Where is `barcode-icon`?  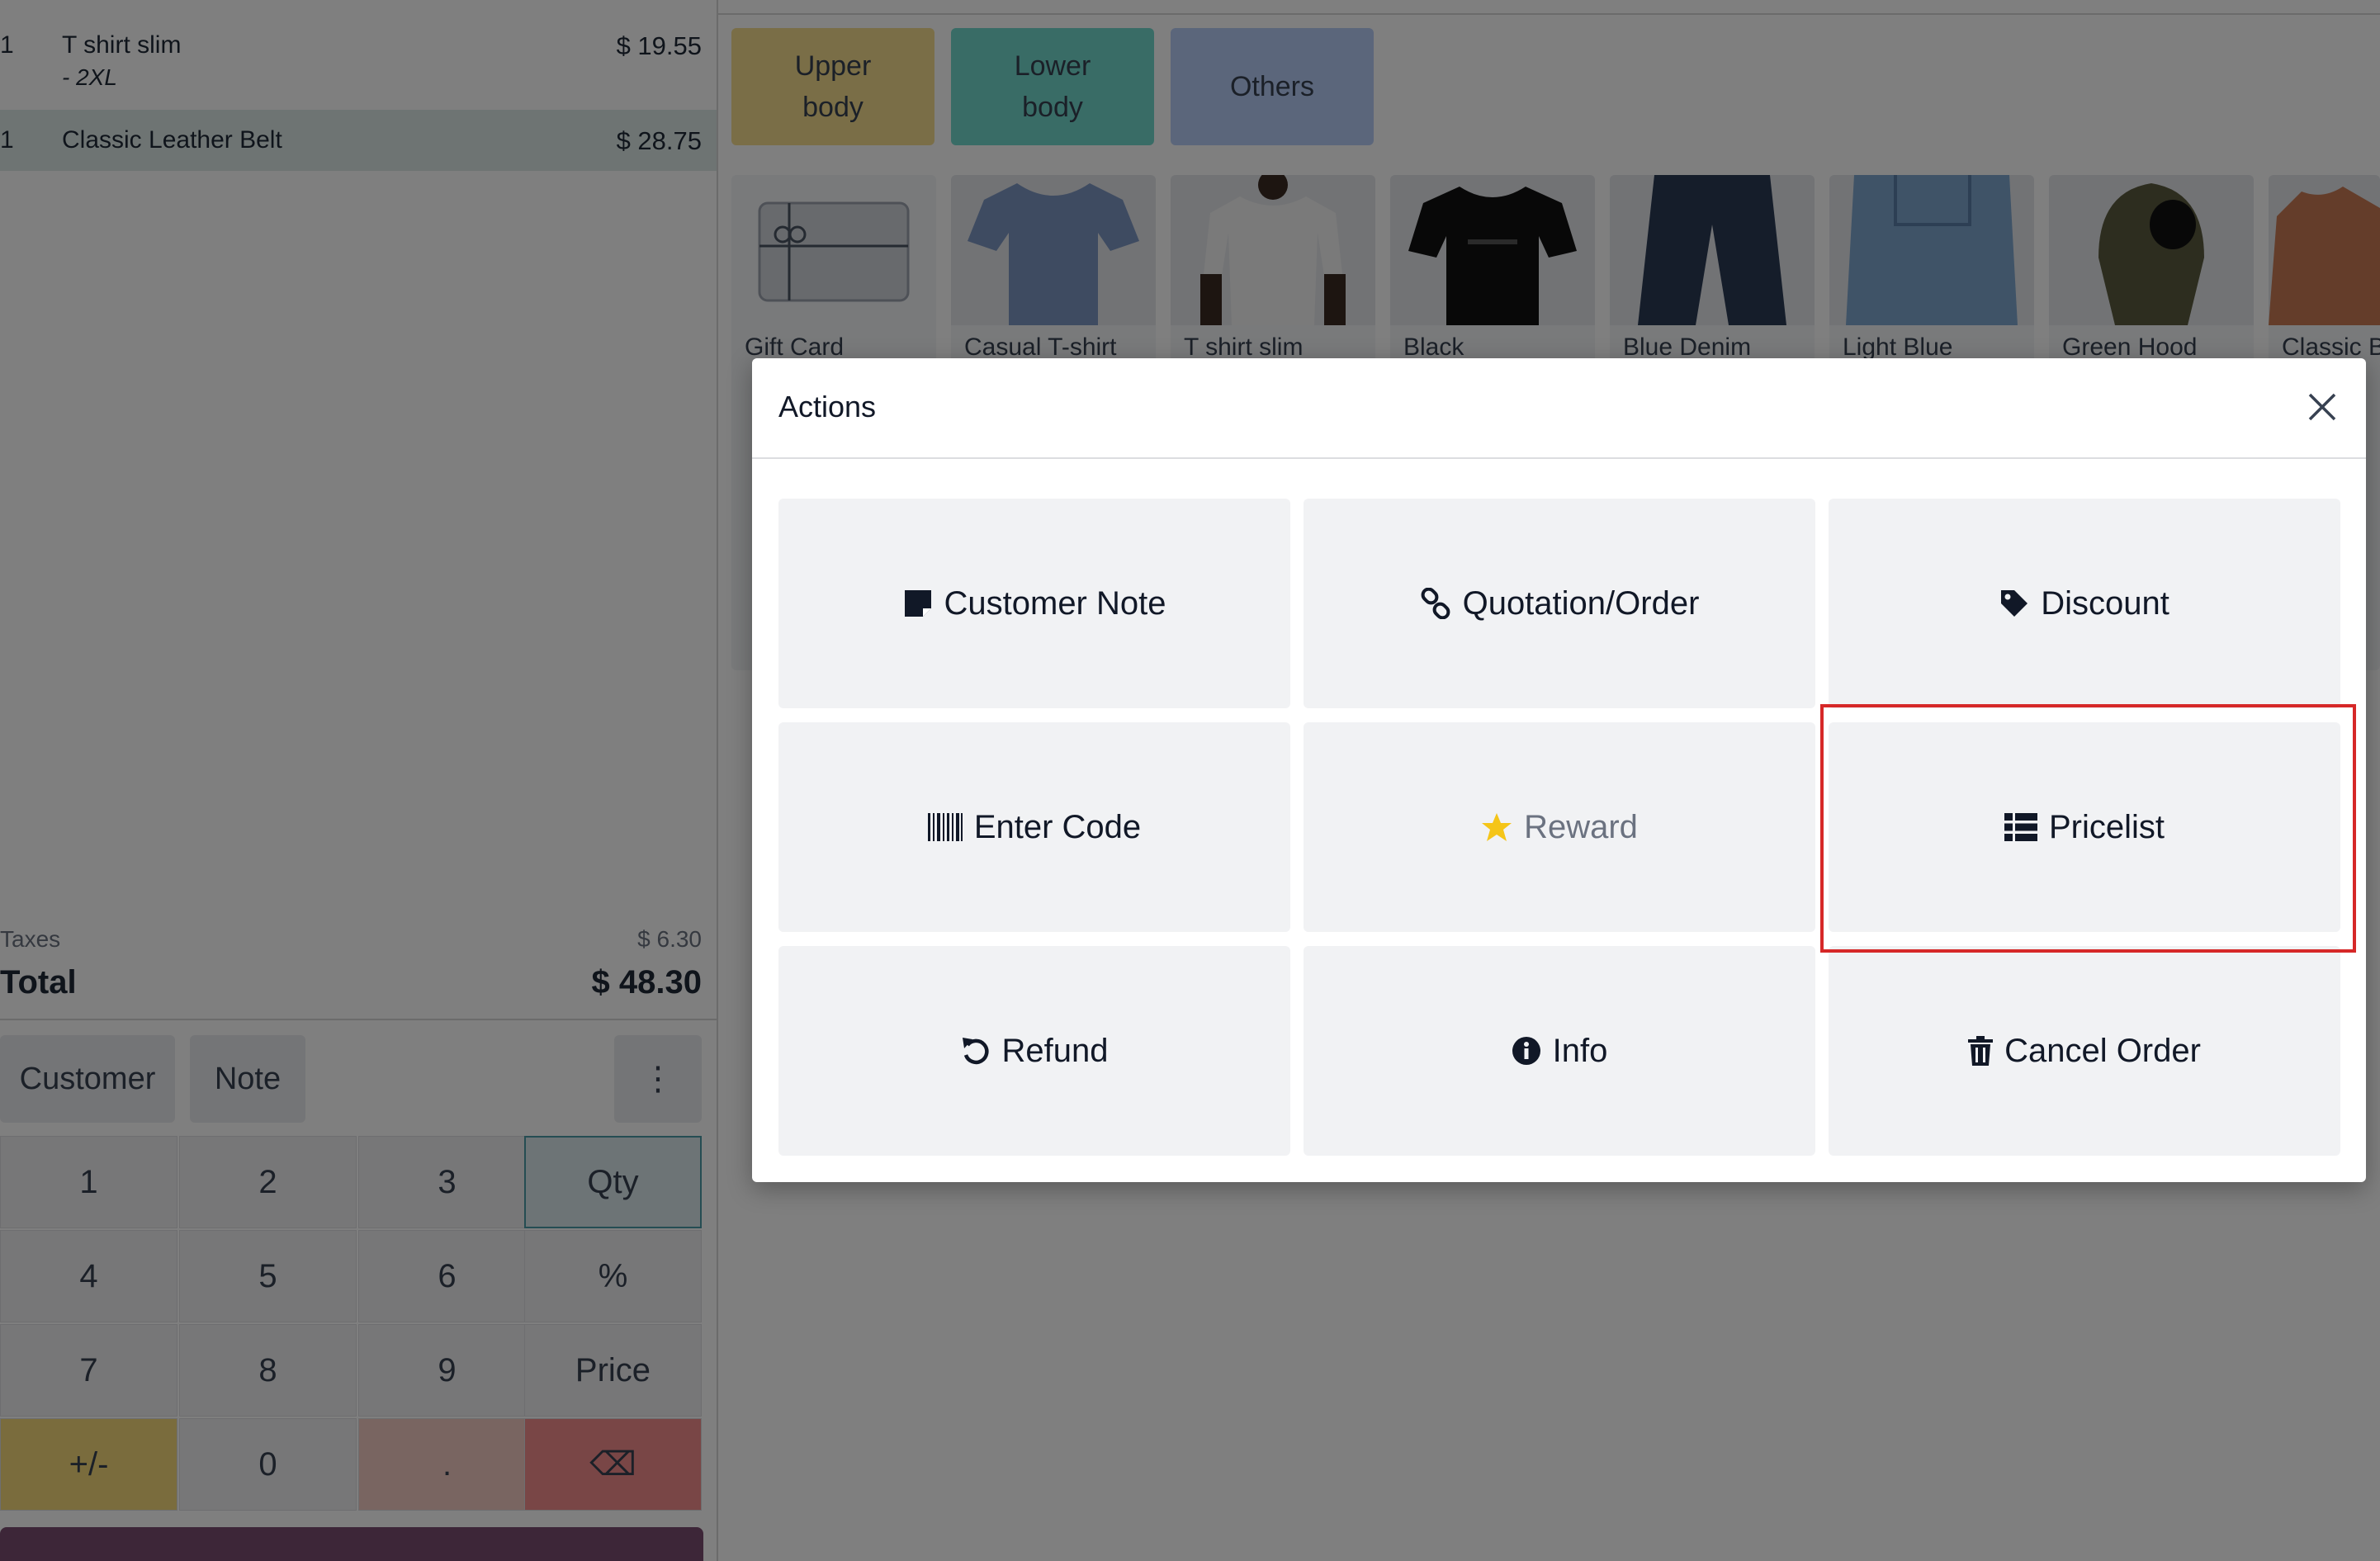
barcode-icon is located at coordinates (945, 827).